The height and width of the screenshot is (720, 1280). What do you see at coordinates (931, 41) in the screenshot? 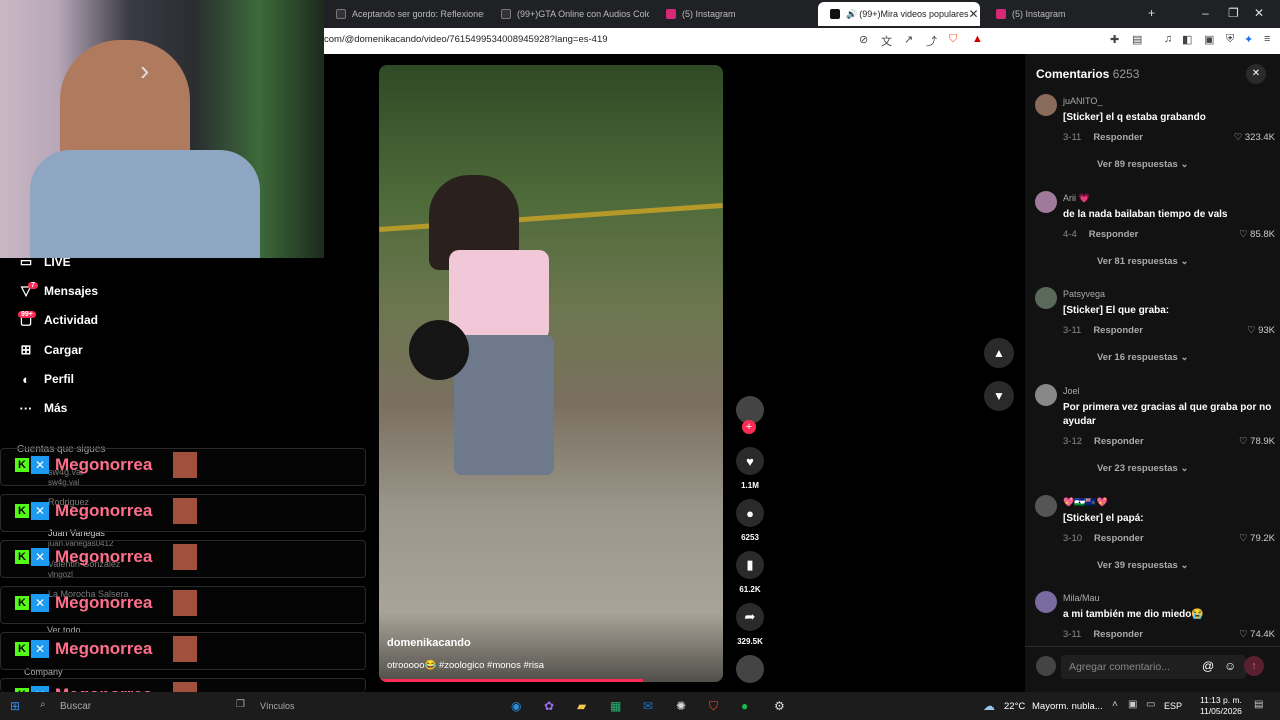
I see `share-icon: ⤴` at bounding box center [931, 41].